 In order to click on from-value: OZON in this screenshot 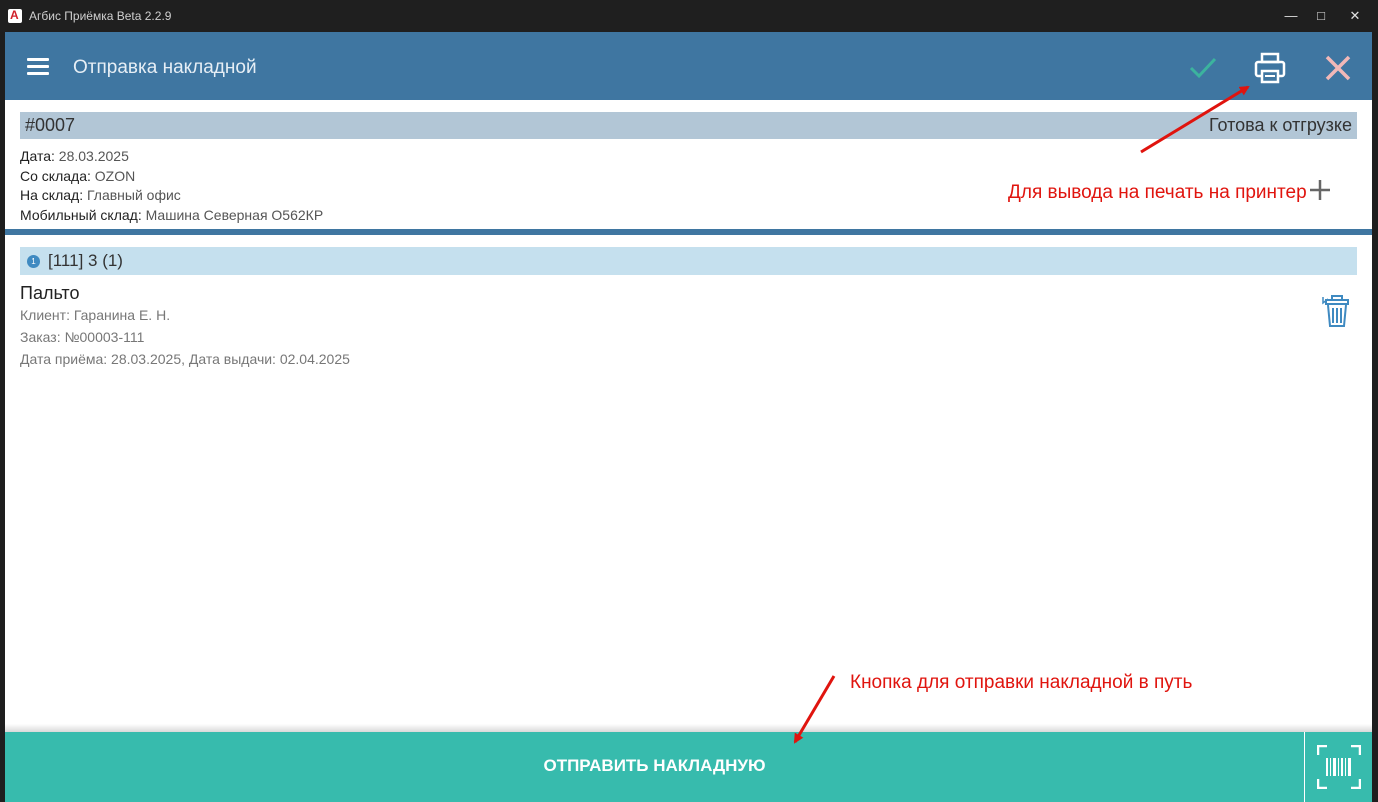, I will do `click(115, 176)`.